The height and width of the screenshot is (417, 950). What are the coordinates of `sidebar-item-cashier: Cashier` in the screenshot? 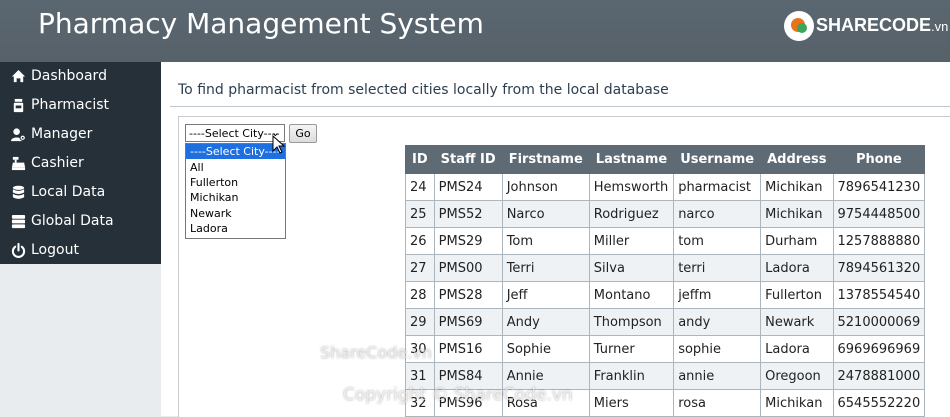 It's located at (80, 164).